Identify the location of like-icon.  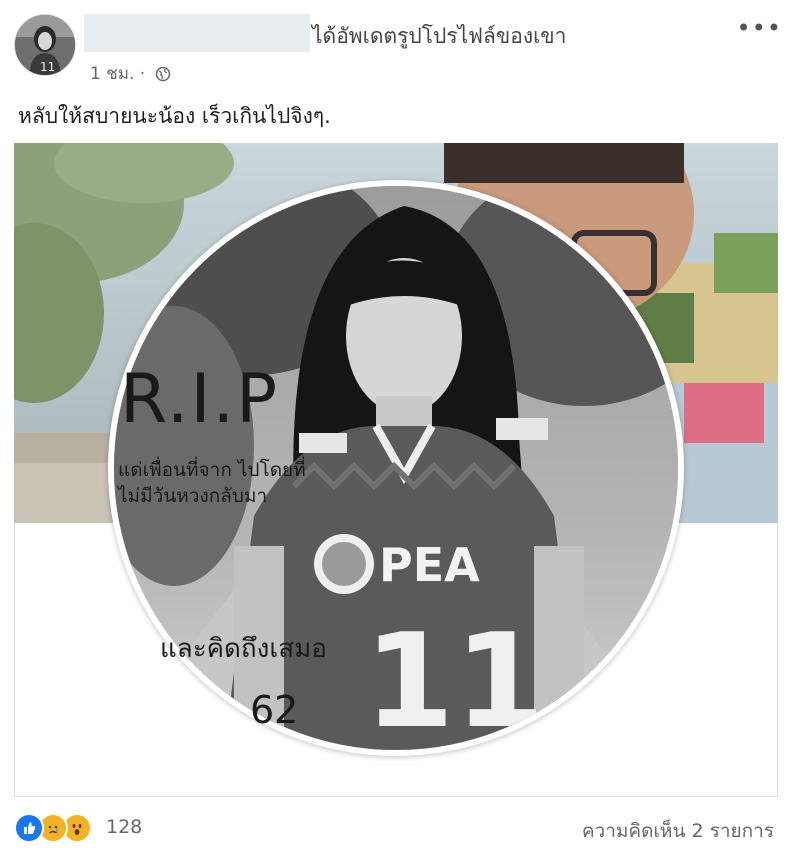
(29, 828).